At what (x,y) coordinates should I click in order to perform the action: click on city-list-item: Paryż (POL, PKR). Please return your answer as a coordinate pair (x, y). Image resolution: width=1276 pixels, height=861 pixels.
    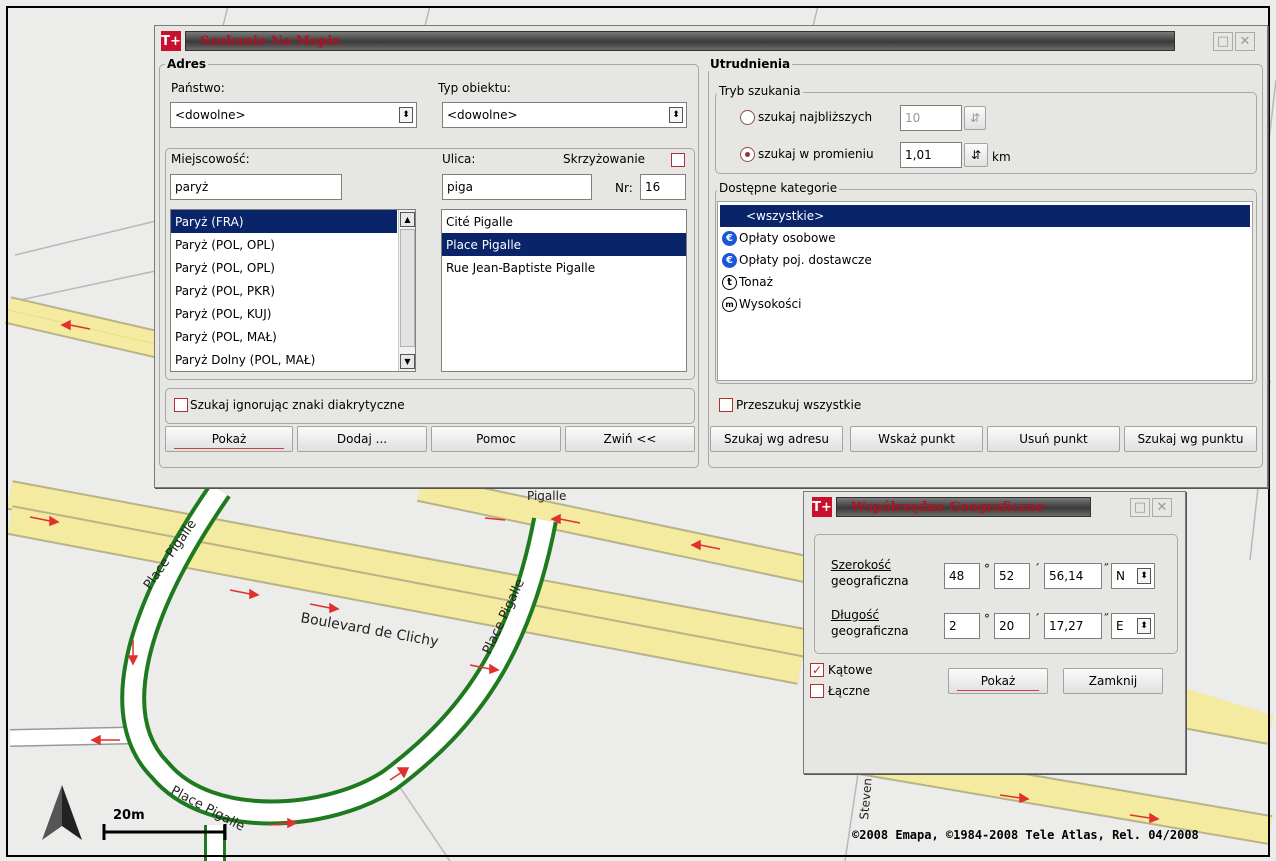
    Looking at the image, I should click on (284, 290).